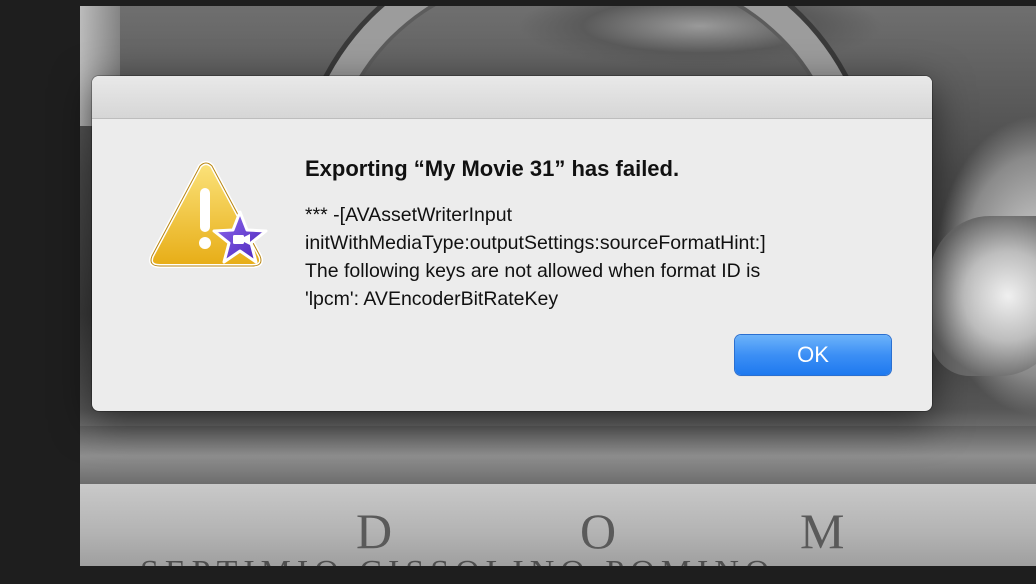  What do you see at coordinates (208, 214) in the screenshot?
I see `caution-imovie-icon` at bounding box center [208, 214].